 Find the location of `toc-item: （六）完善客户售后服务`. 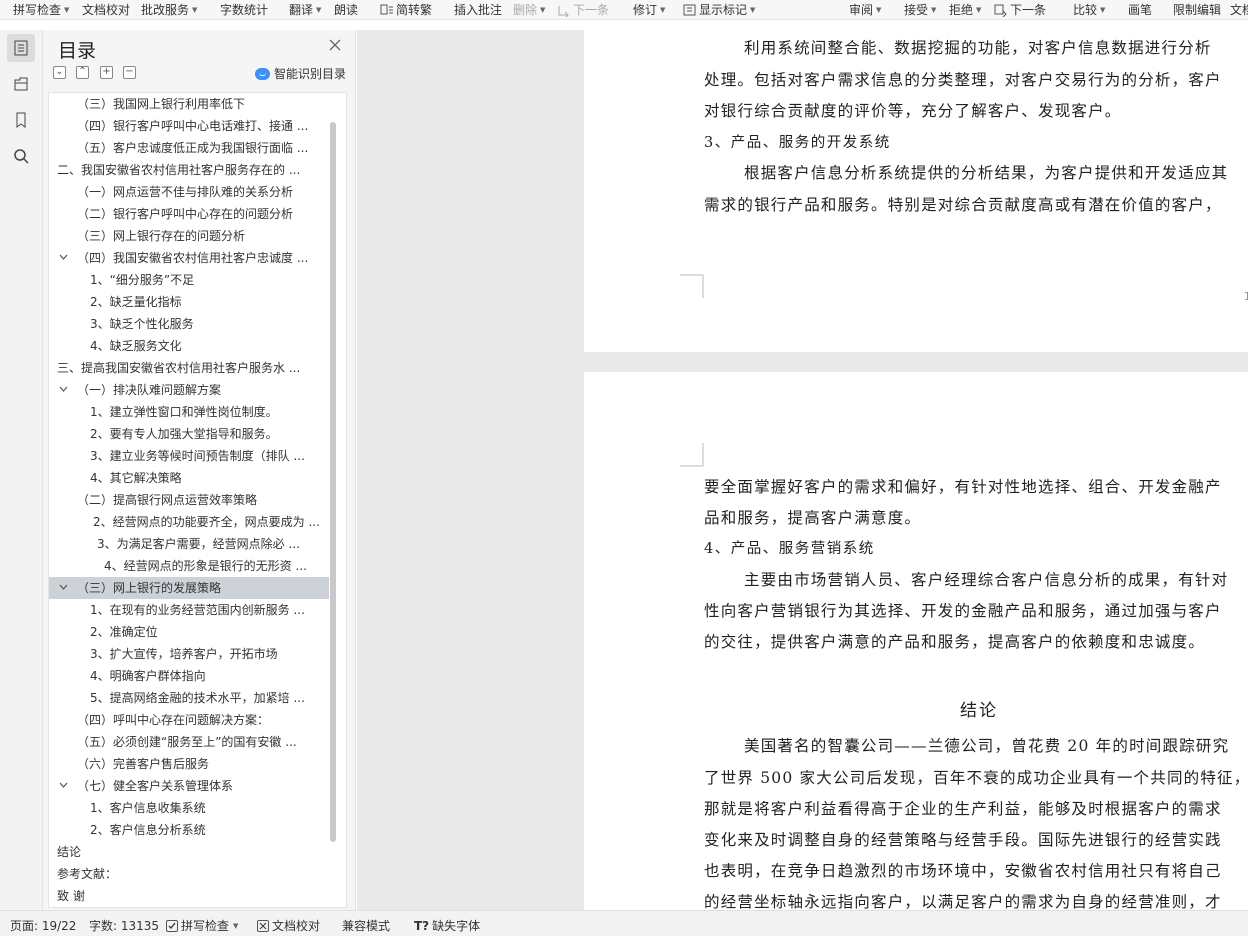

toc-item: （六）完善客户售后服务 is located at coordinates (189, 764).